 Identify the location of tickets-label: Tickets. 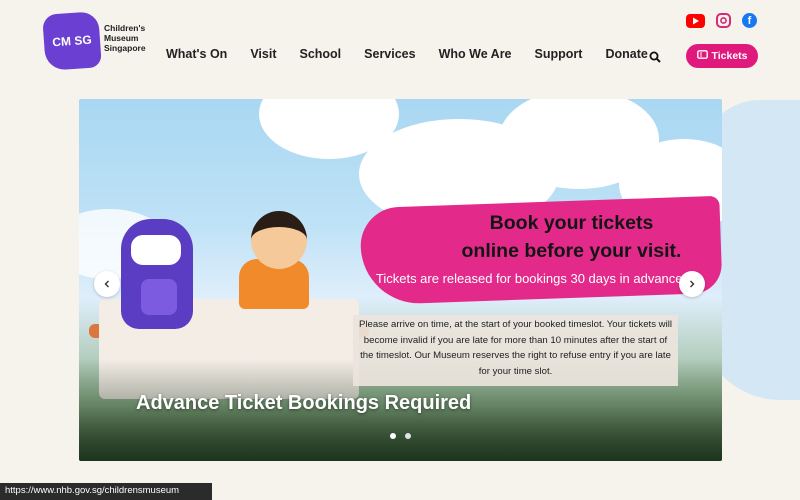
(729, 56).